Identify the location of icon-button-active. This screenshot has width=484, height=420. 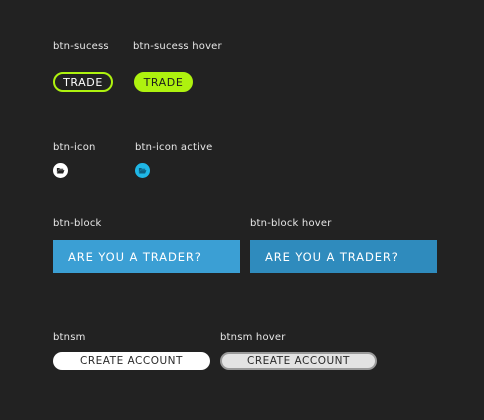
(142, 170).